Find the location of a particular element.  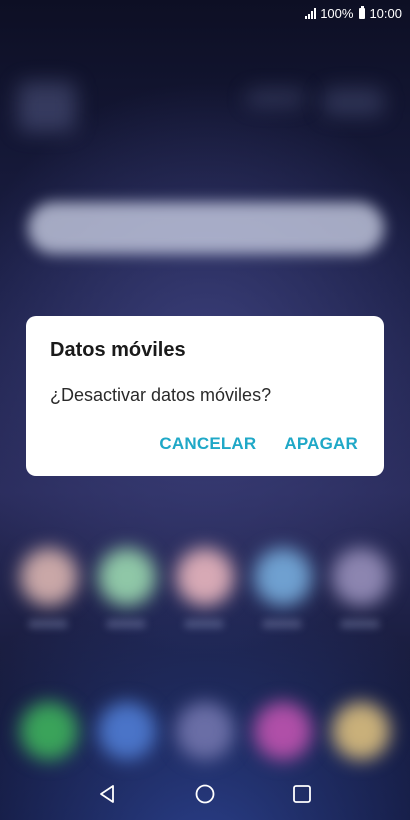

blurred-date-widget is located at coordinates (276, 98).